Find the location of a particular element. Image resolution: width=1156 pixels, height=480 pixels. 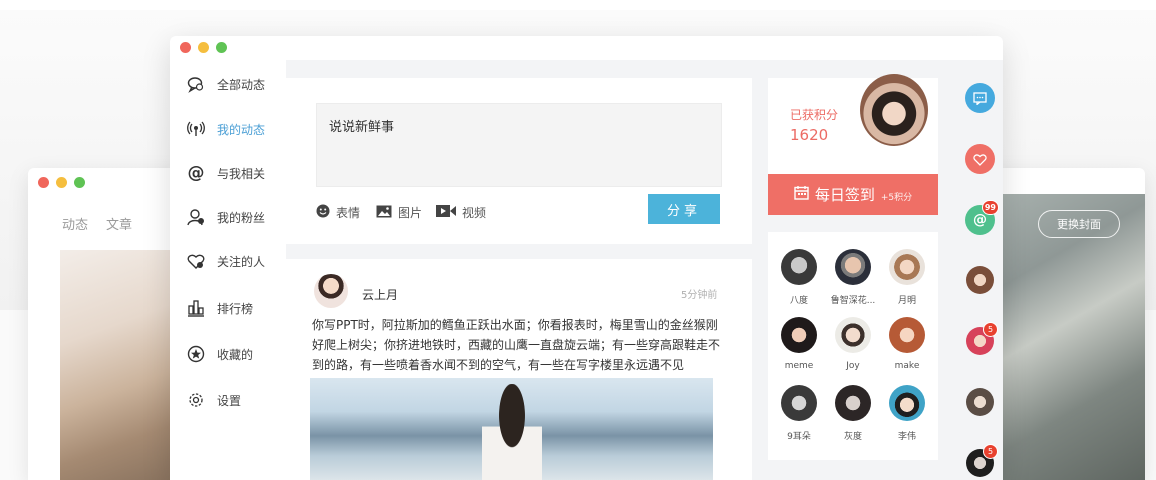

friend-name: make is located at coordinates (907, 366).